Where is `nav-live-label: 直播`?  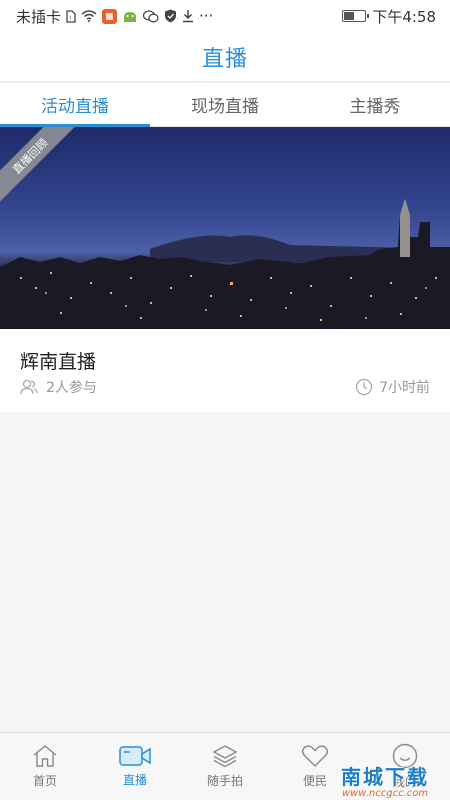 nav-live-label: 直播 is located at coordinates (134, 780).